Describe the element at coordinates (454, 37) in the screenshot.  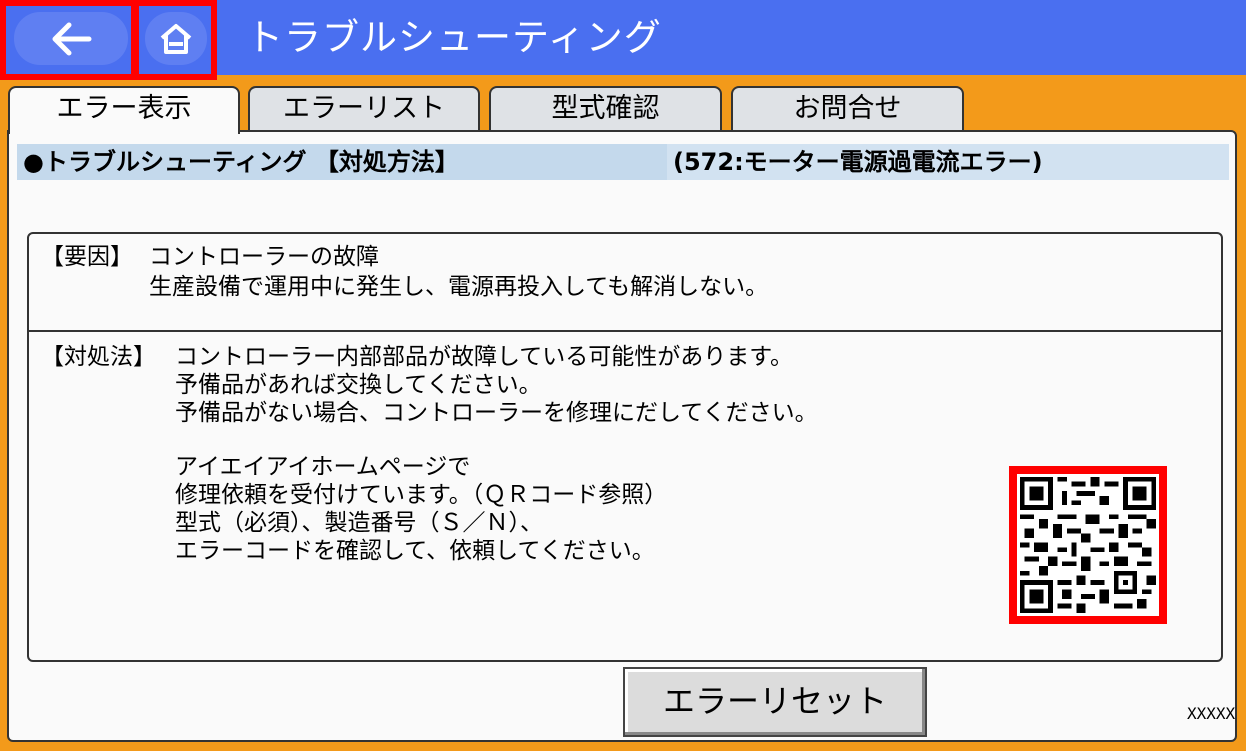
I see `page-title: トラブルシューティング` at that location.